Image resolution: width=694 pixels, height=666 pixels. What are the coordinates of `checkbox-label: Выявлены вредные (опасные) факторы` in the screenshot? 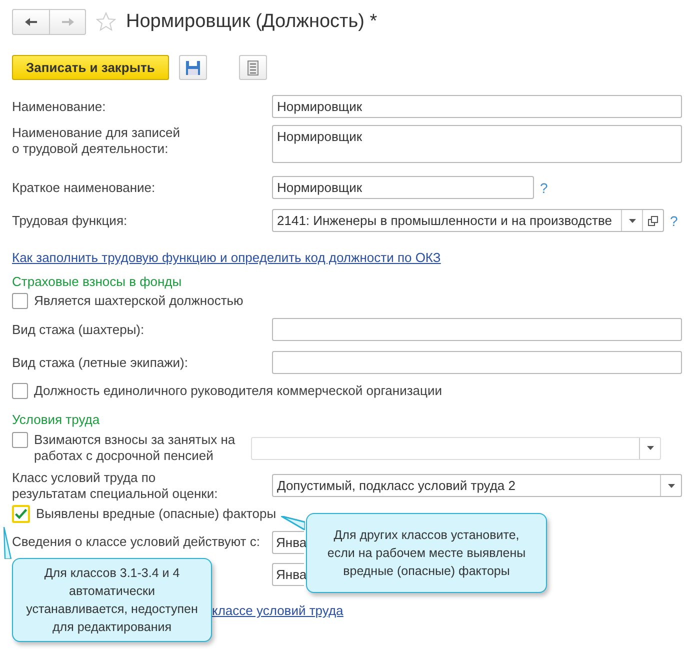 It's located at (156, 514).